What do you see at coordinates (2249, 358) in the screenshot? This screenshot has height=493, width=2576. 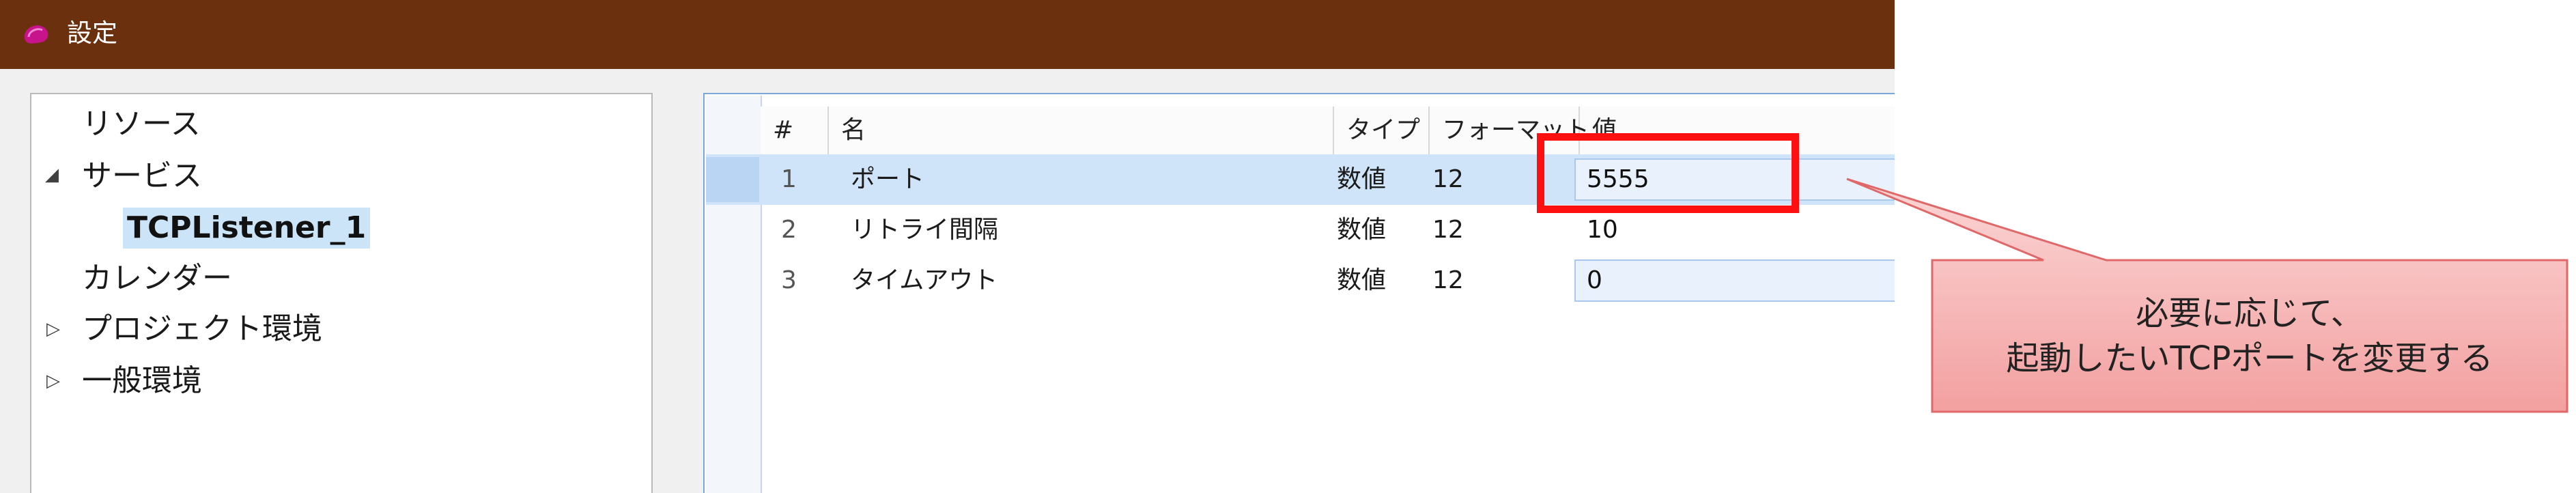 I see `callout-line-2: 起動したいTCPポートを変更する` at bounding box center [2249, 358].